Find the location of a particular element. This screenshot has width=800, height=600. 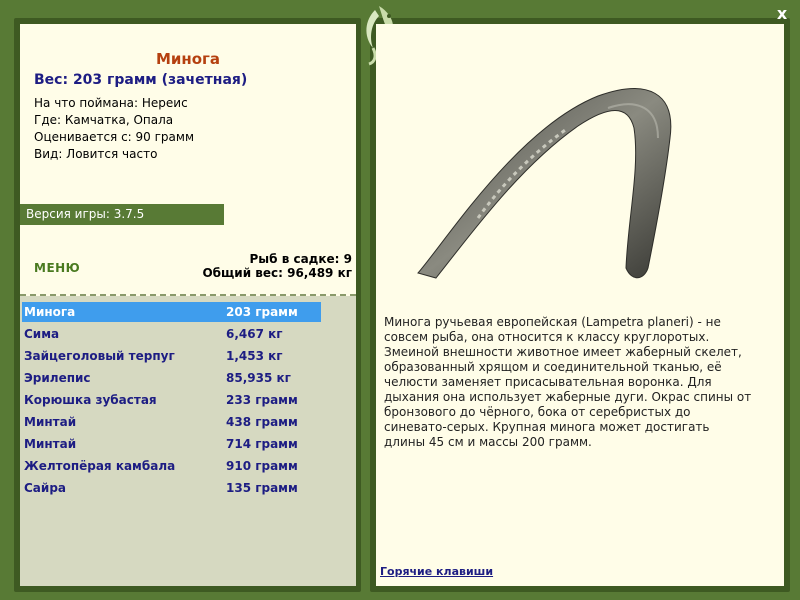

catch-weight: 203 грамм is located at coordinates (262, 312).